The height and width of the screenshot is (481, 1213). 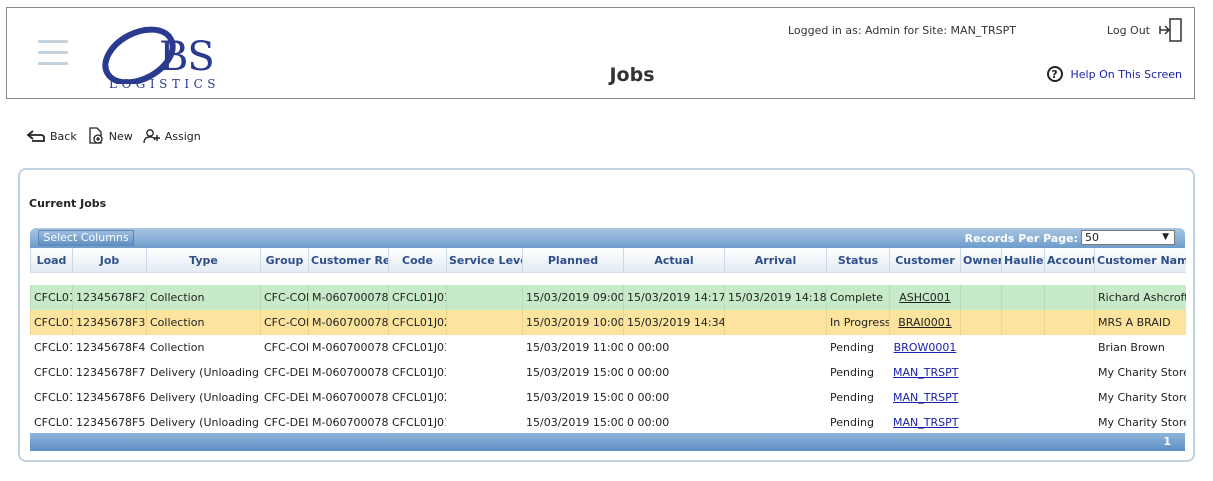 What do you see at coordinates (674, 260) in the screenshot?
I see `column-header: Actual` at bounding box center [674, 260].